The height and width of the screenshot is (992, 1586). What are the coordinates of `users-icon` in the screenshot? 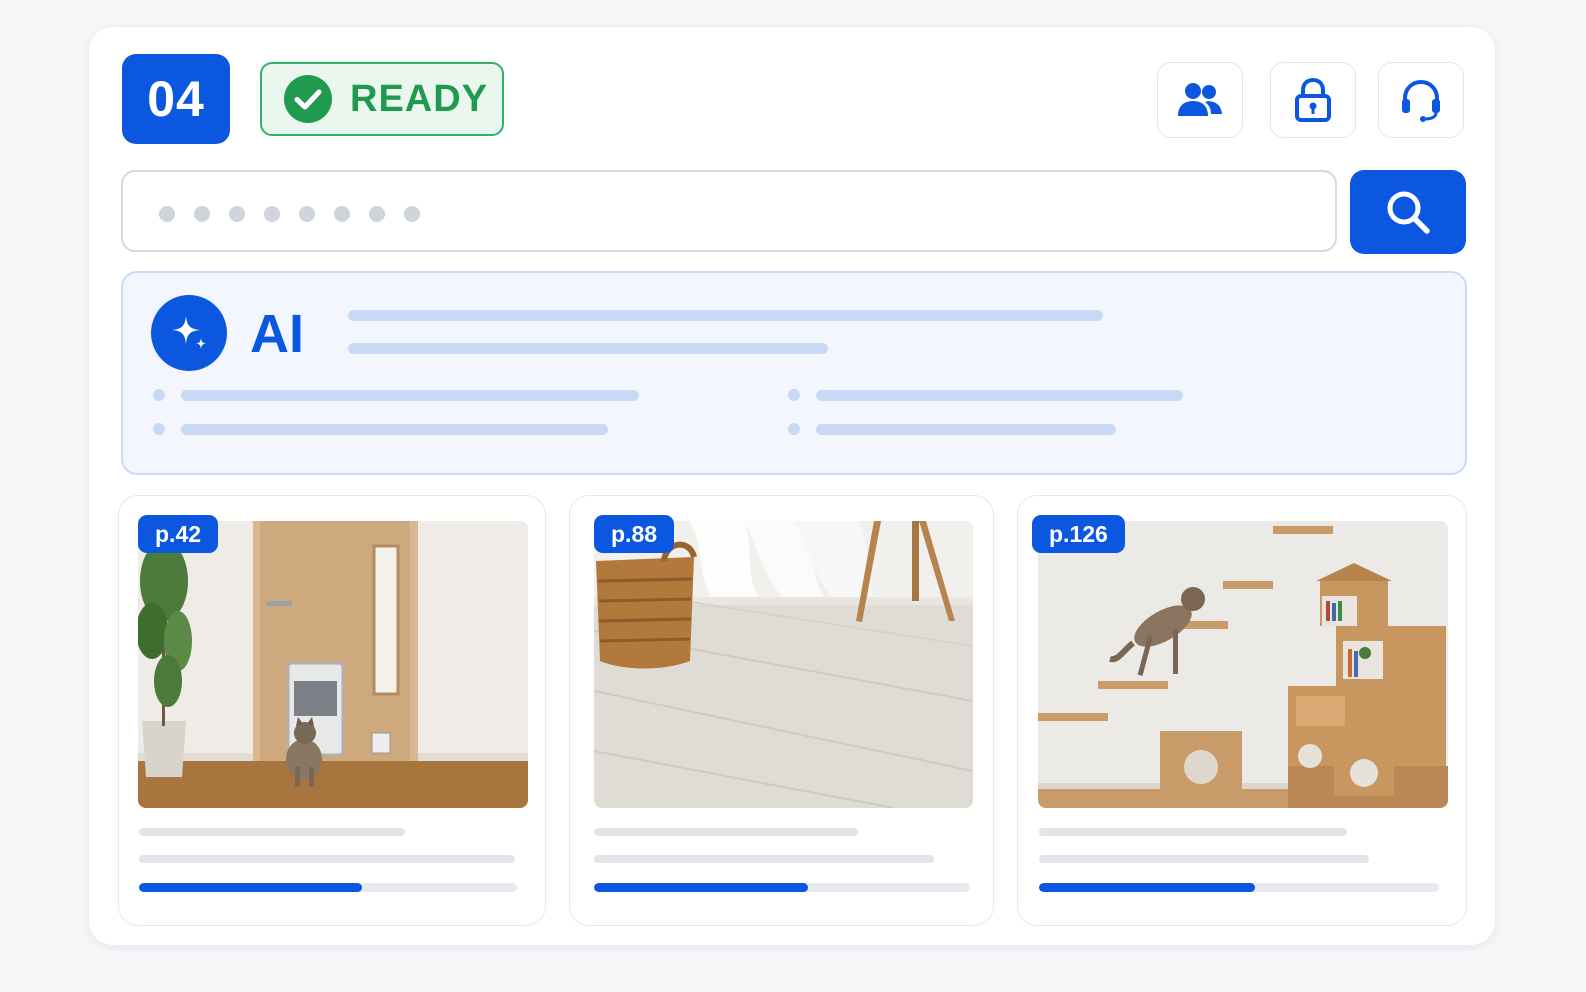 It's located at (1200, 99).